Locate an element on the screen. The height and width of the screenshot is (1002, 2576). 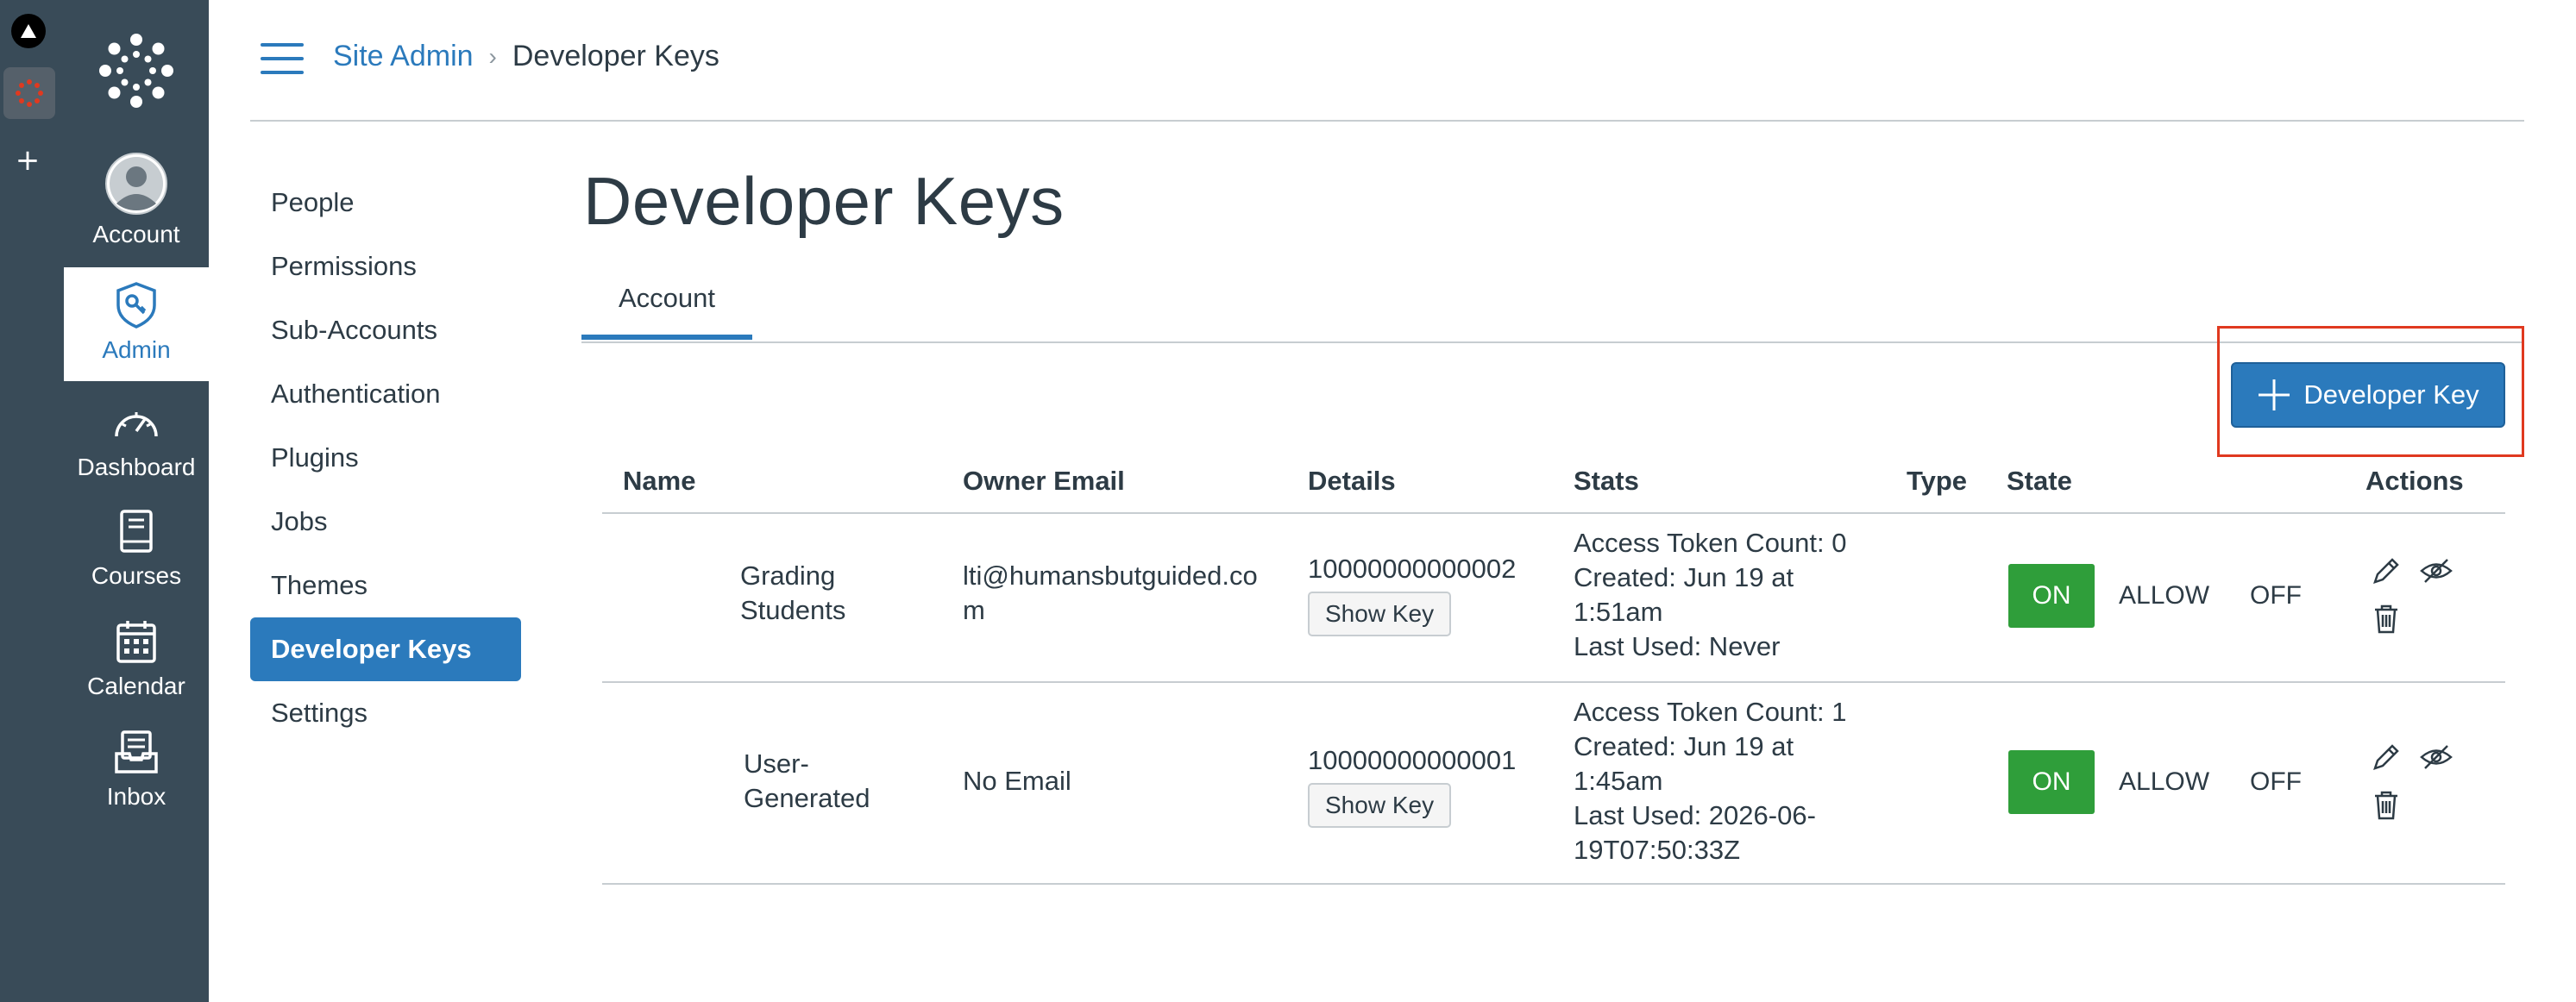
app-logo-icon is located at coordinates (28, 31).